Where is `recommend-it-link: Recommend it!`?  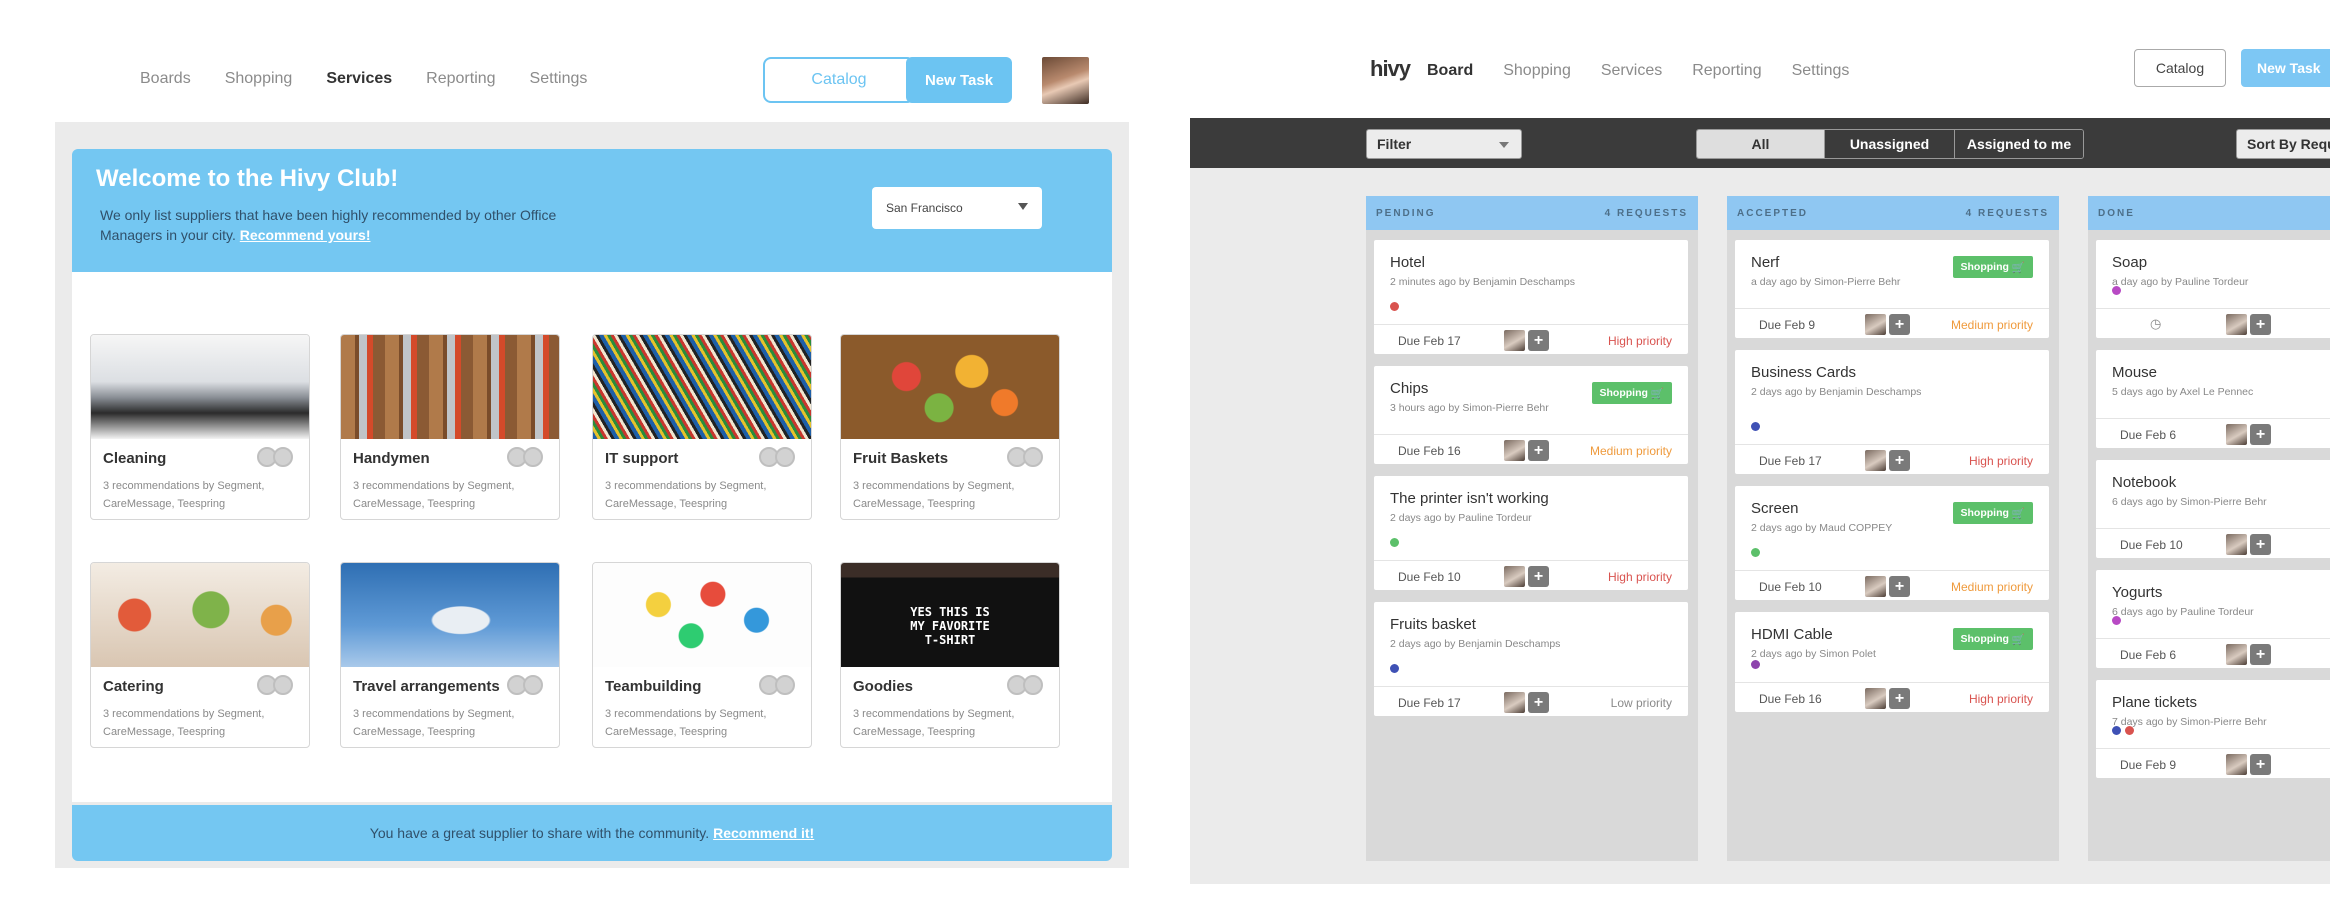 recommend-it-link: Recommend it! is located at coordinates (763, 833).